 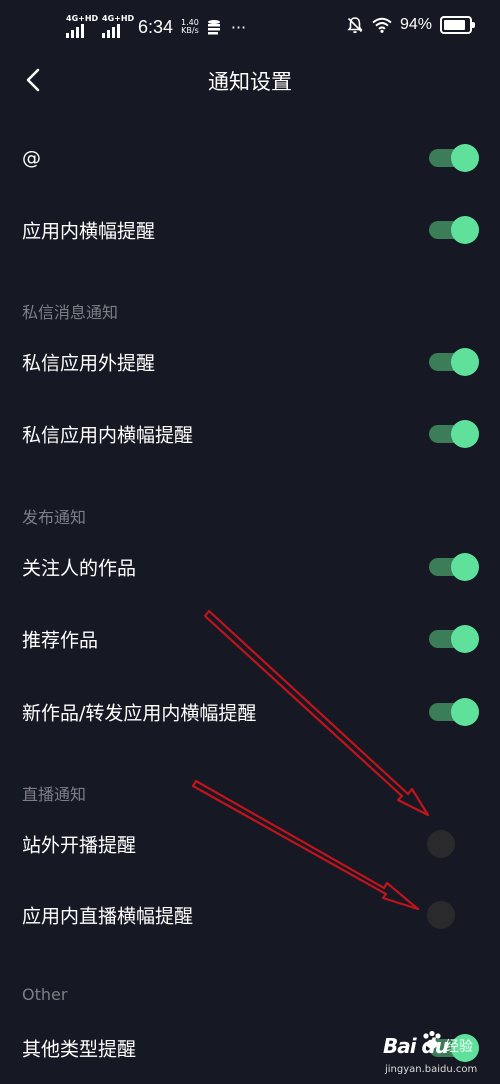 I want to click on setting-label: @, so click(x=31, y=158).